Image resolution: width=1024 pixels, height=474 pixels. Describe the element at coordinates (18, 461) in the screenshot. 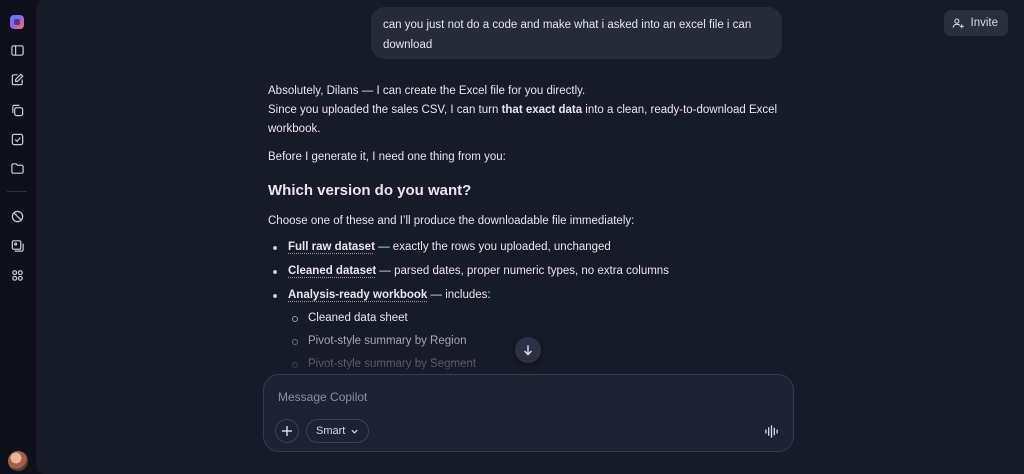

I see `avatar` at that location.